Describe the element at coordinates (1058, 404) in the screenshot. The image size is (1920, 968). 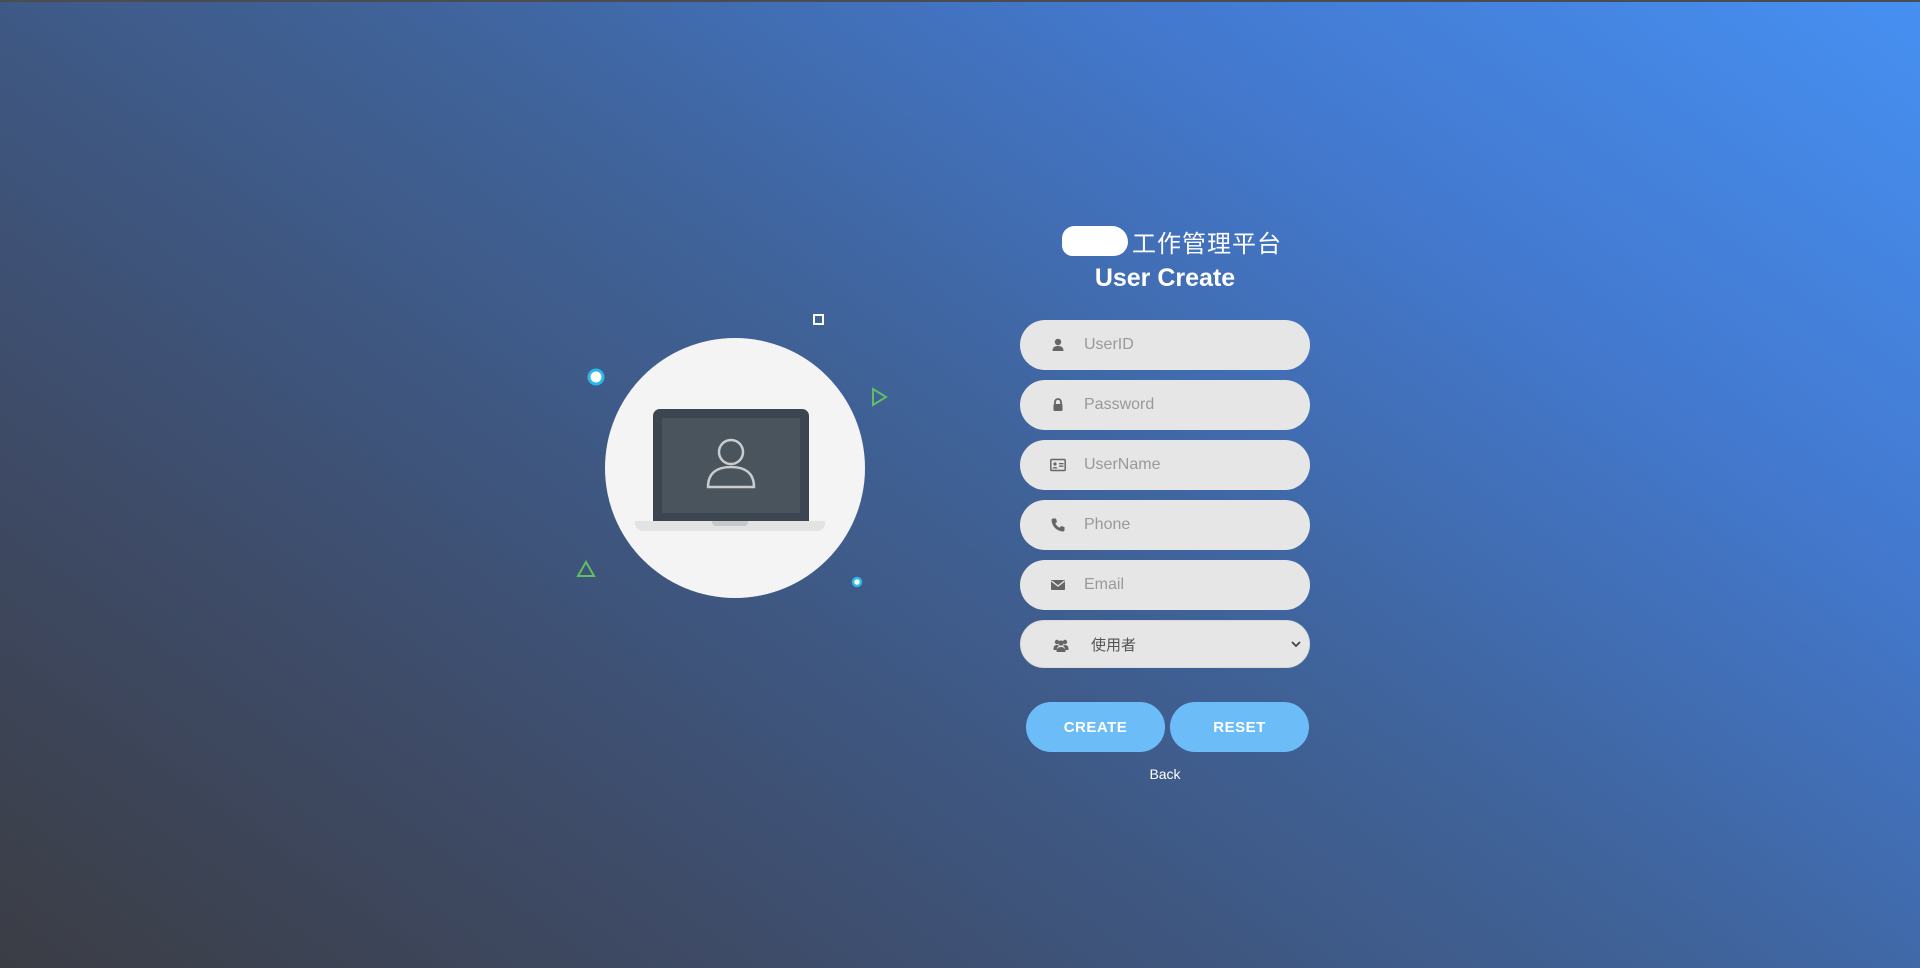
I see `lock-icon` at that location.